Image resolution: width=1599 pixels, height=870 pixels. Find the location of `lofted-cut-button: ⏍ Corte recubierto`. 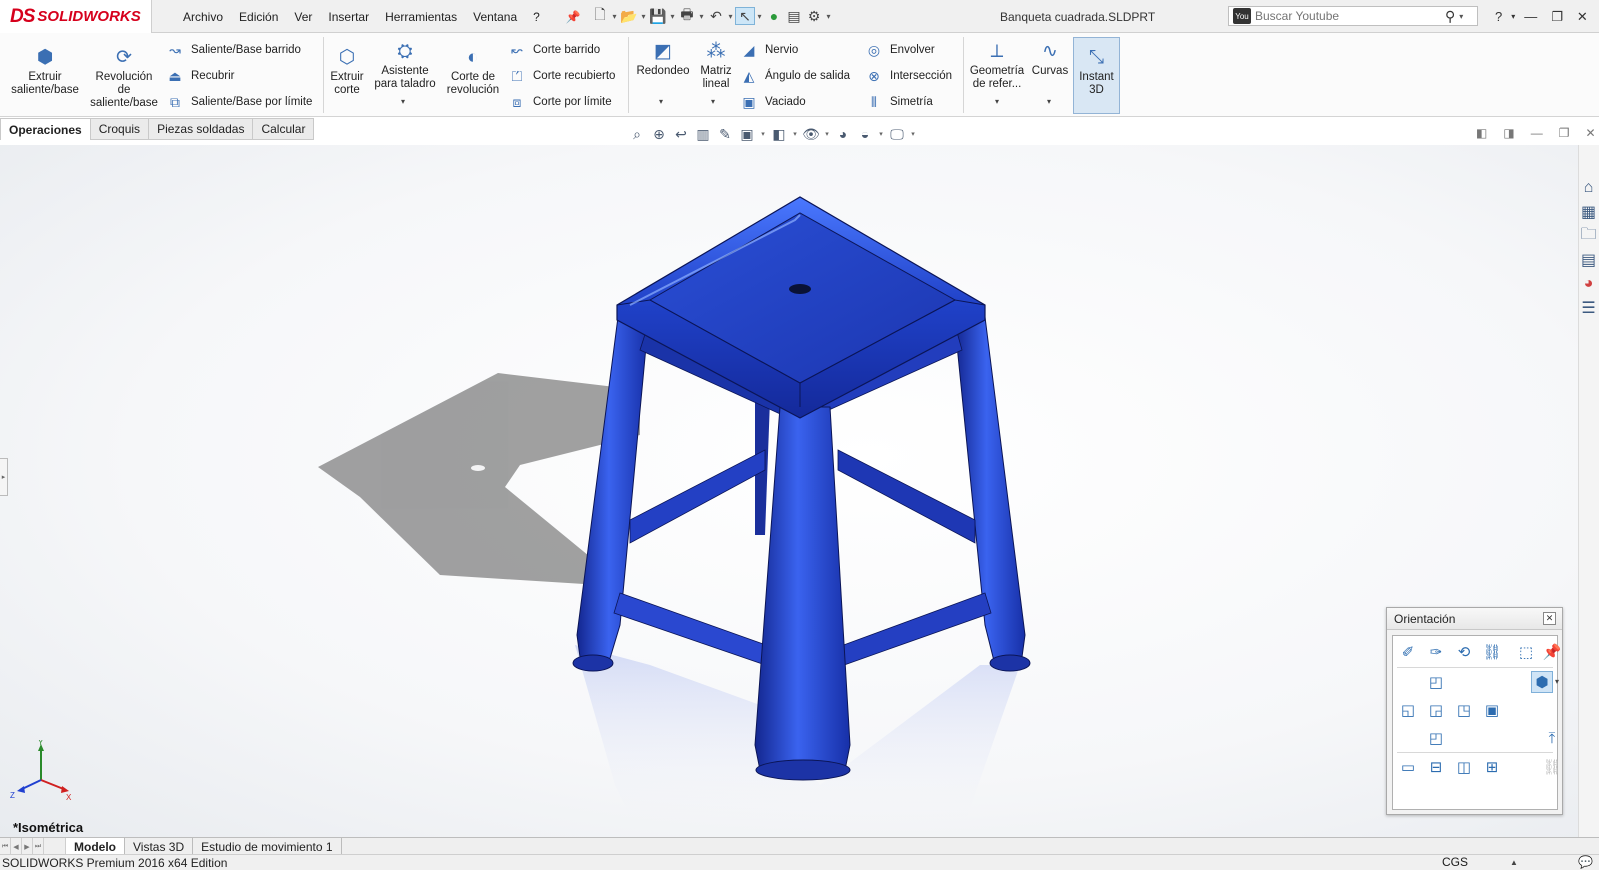

lofted-cut-button: ⏍ Corte recubierto is located at coordinates (562, 76).